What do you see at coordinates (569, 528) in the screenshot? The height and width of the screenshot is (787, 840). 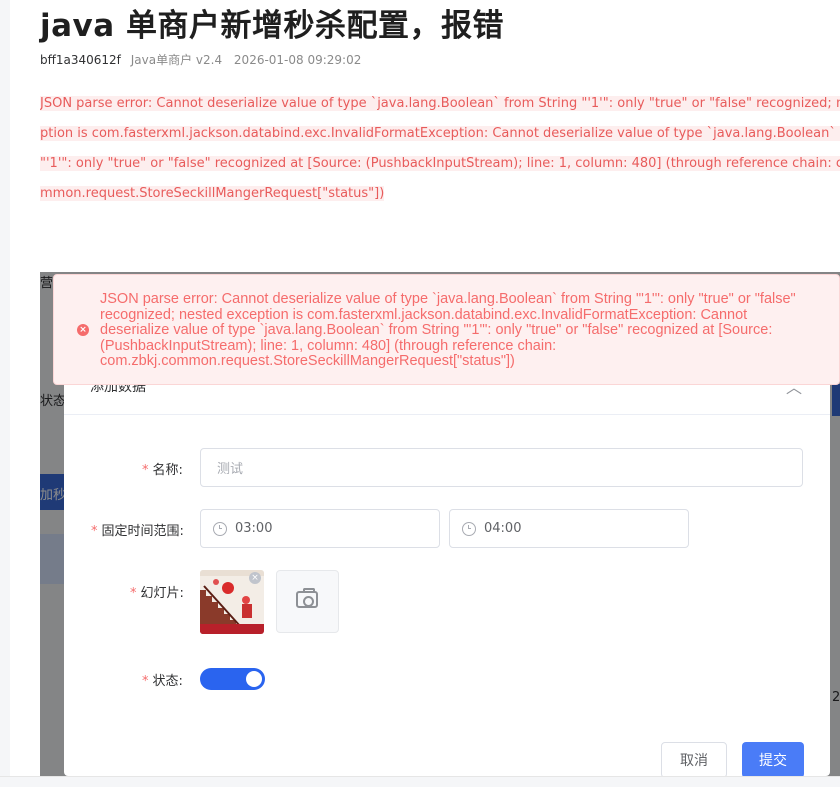 I see `end-time-picker: 04:00` at bounding box center [569, 528].